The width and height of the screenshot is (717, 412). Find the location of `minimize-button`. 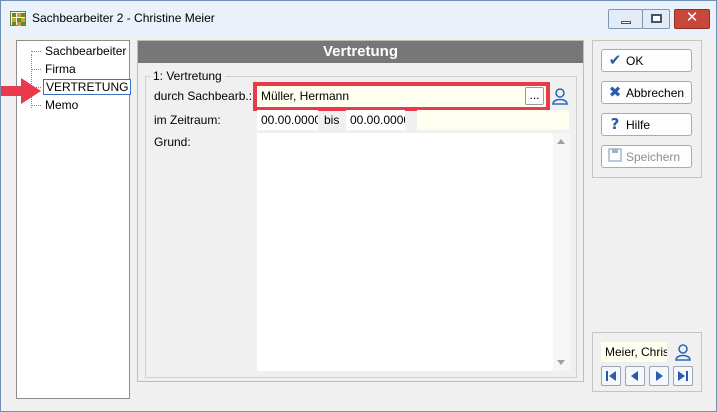

minimize-button is located at coordinates (625, 19).